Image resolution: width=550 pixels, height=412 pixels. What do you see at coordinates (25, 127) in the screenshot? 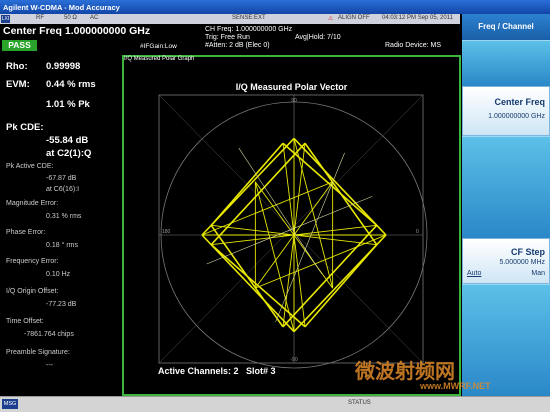
I see `pk-cde-label: Pk CDE:` at bounding box center [25, 127].